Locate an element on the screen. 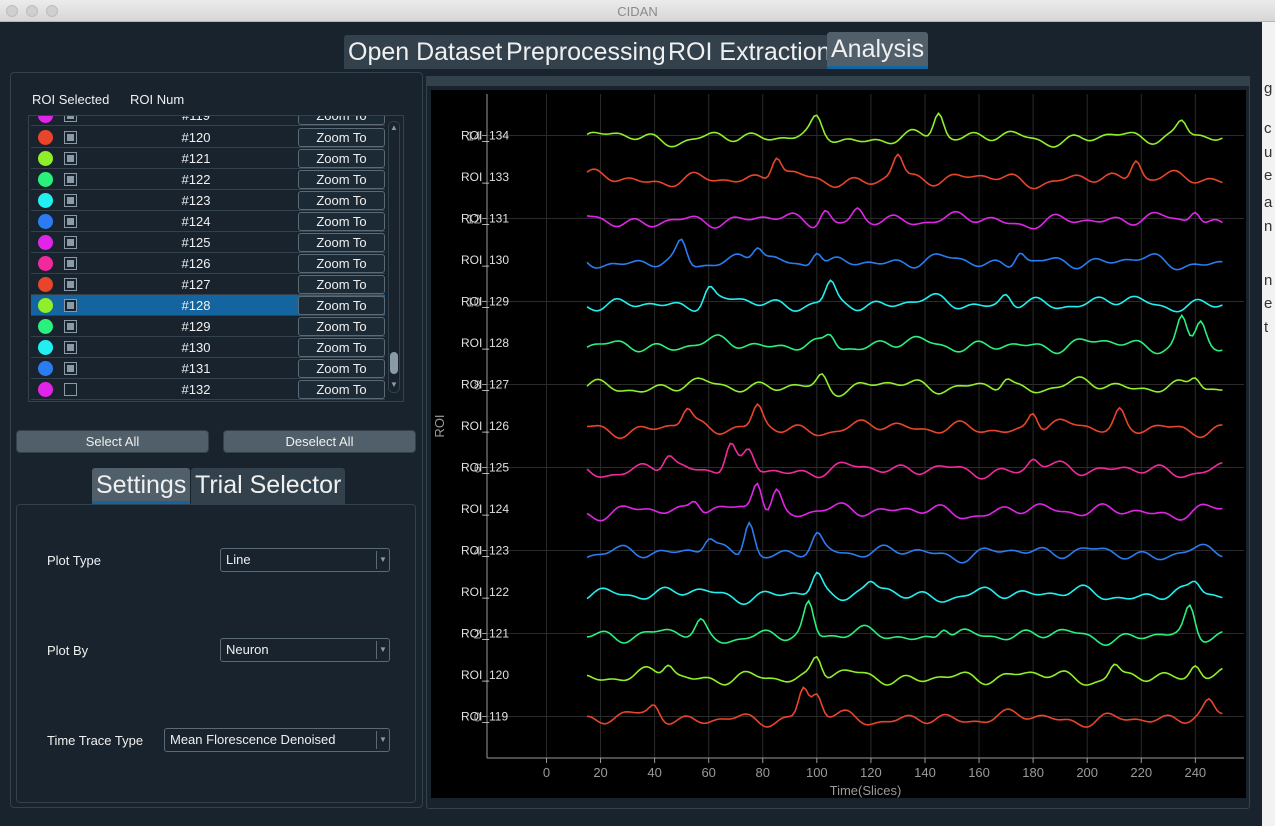 The width and height of the screenshot is (1275, 826). plot-splitter-handle is located at coordinates (838, 81).